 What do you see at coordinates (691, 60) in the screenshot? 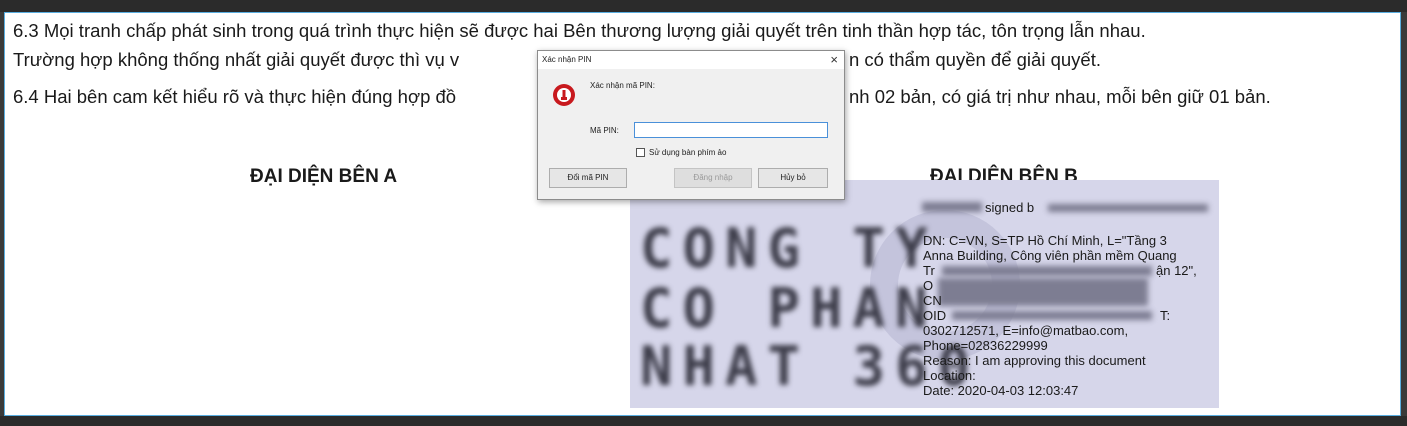
I see `dialog-titlebar: Xác nhận PIN ×` at bounding box center [691, 60].